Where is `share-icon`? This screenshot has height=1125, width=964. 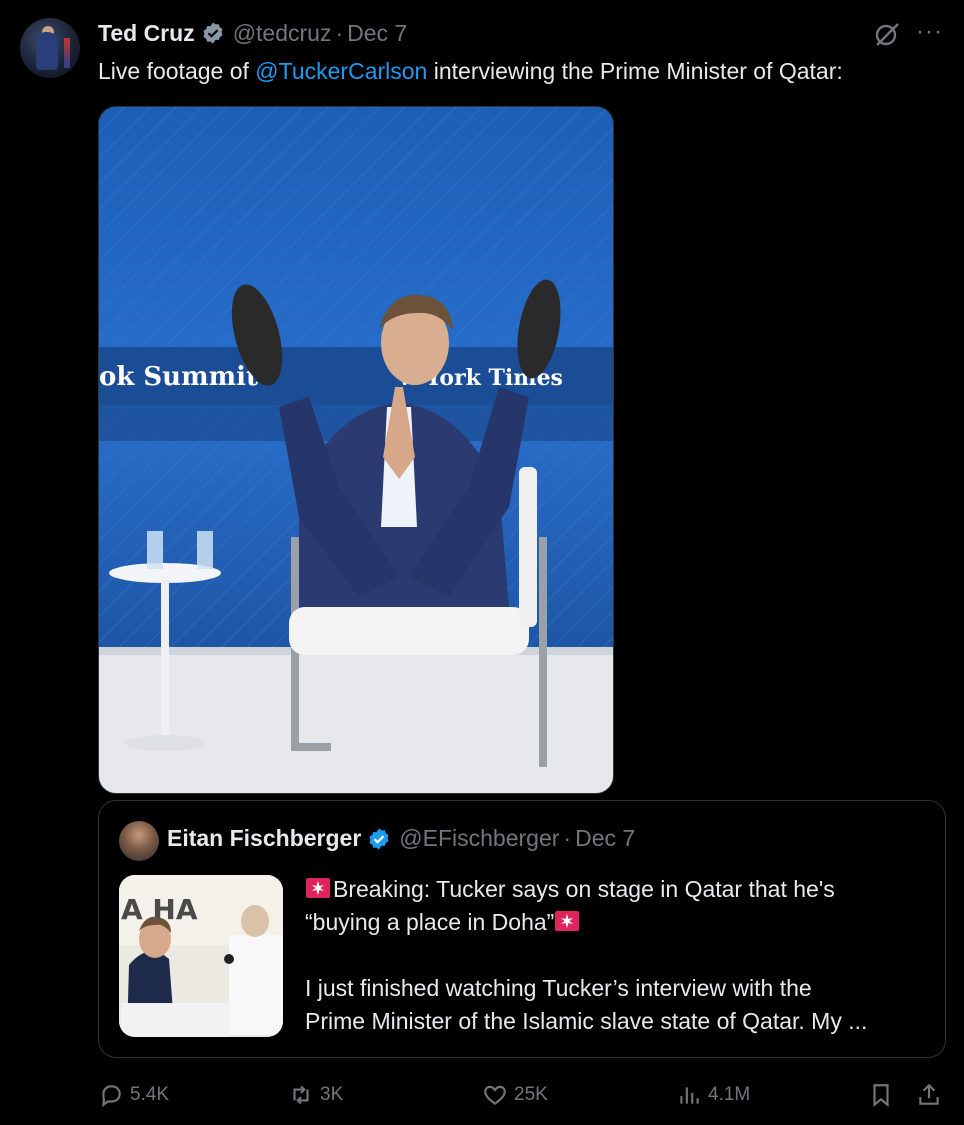 share-icon is located at coordinates (929, 1094).